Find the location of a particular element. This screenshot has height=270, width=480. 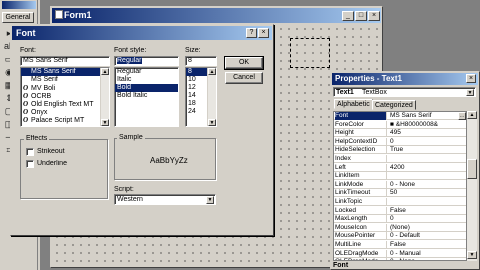

list-item-label: MS Serif is located at coordinates (44, 79).